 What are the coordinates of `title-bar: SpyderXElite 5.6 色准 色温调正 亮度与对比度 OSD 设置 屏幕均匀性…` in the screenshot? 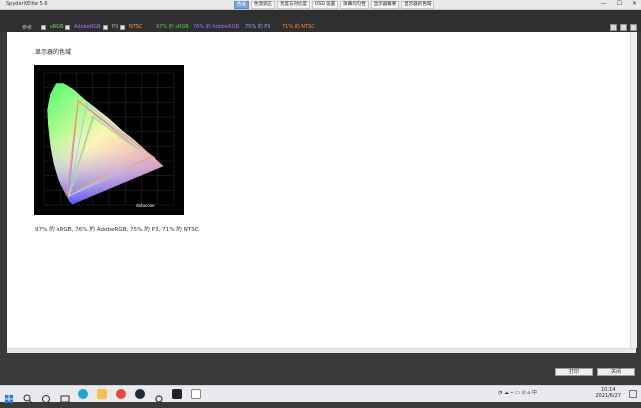 It's located at (320, 5).